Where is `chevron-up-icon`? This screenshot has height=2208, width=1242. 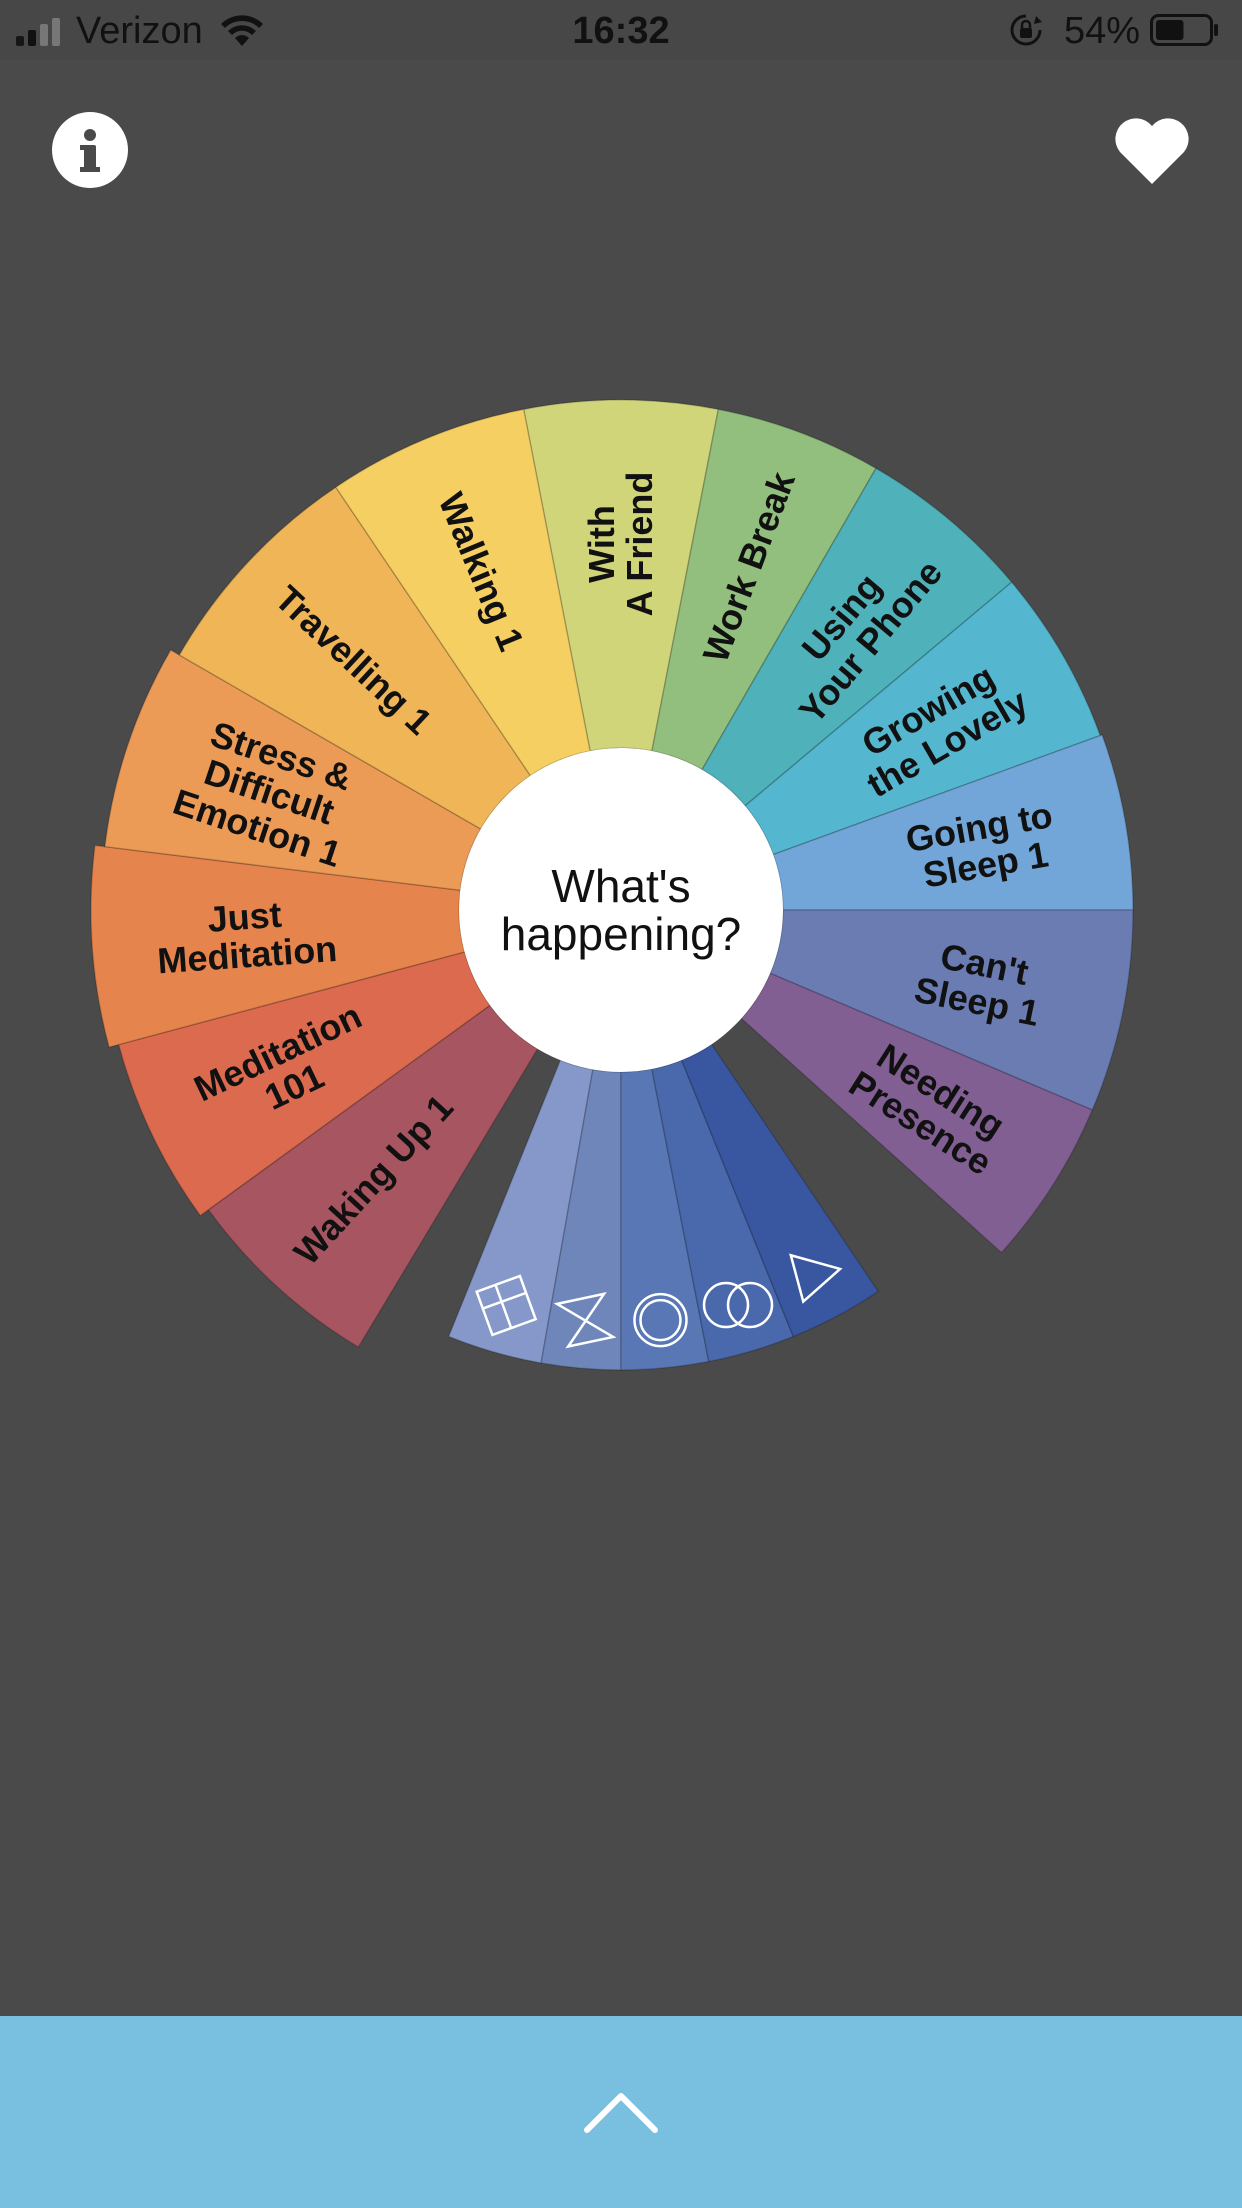 chevron-up-icon is located at coordinates (621, 2111).